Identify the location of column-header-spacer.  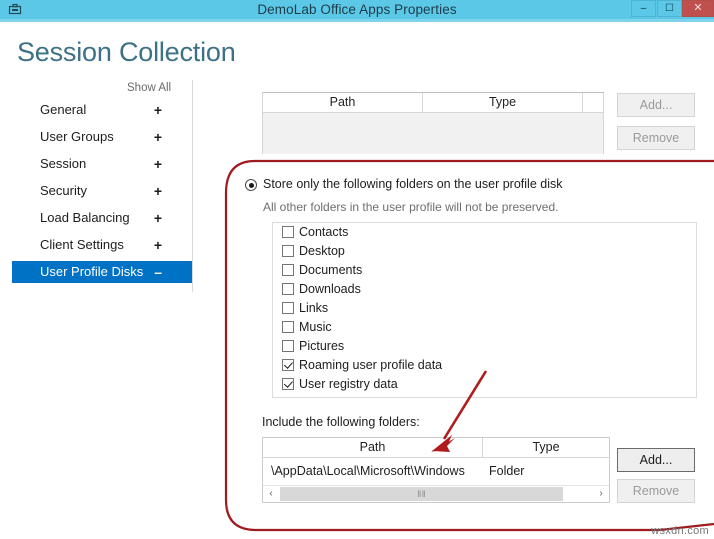
(593, 102).